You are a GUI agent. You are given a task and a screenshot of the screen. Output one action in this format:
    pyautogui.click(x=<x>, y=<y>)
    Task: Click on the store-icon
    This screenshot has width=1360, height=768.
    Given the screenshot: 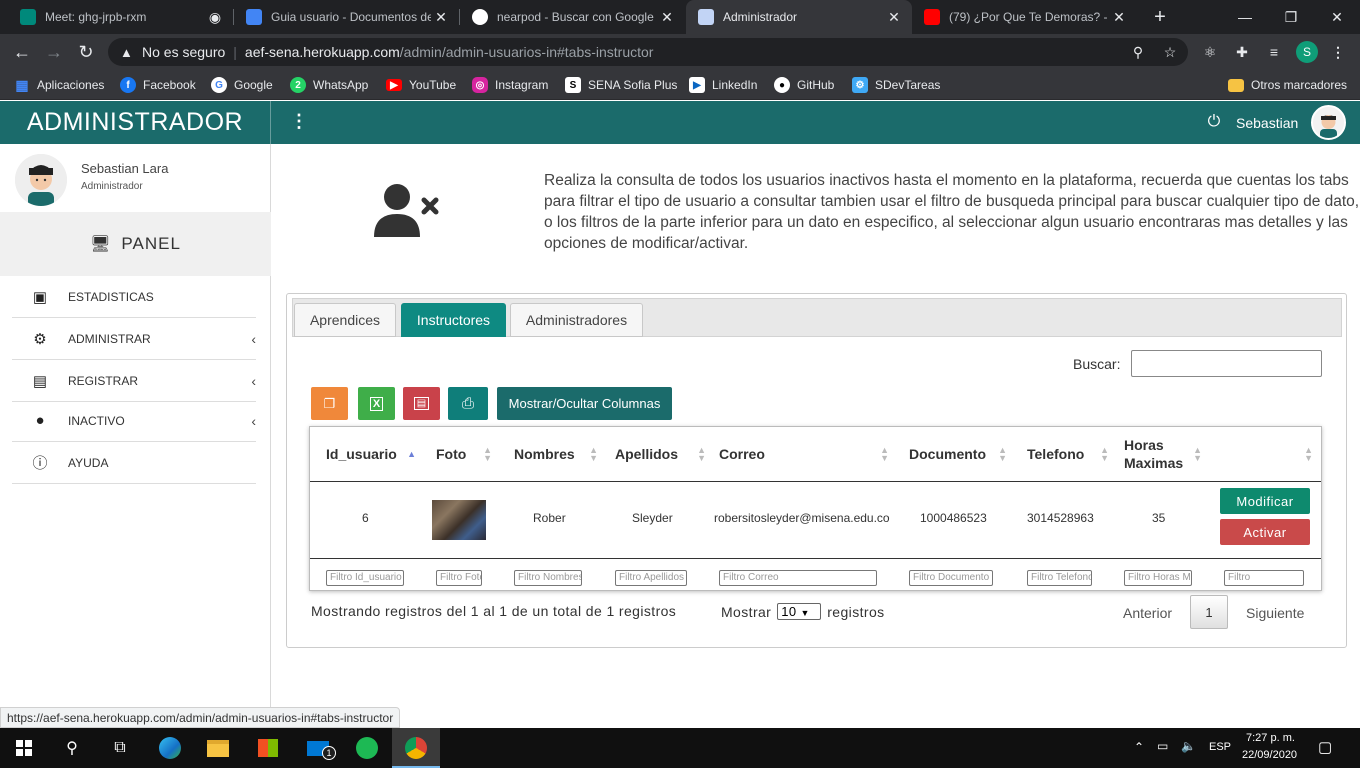 What is the action you would take?
    pyautogui.click(x=268, y=748)
    